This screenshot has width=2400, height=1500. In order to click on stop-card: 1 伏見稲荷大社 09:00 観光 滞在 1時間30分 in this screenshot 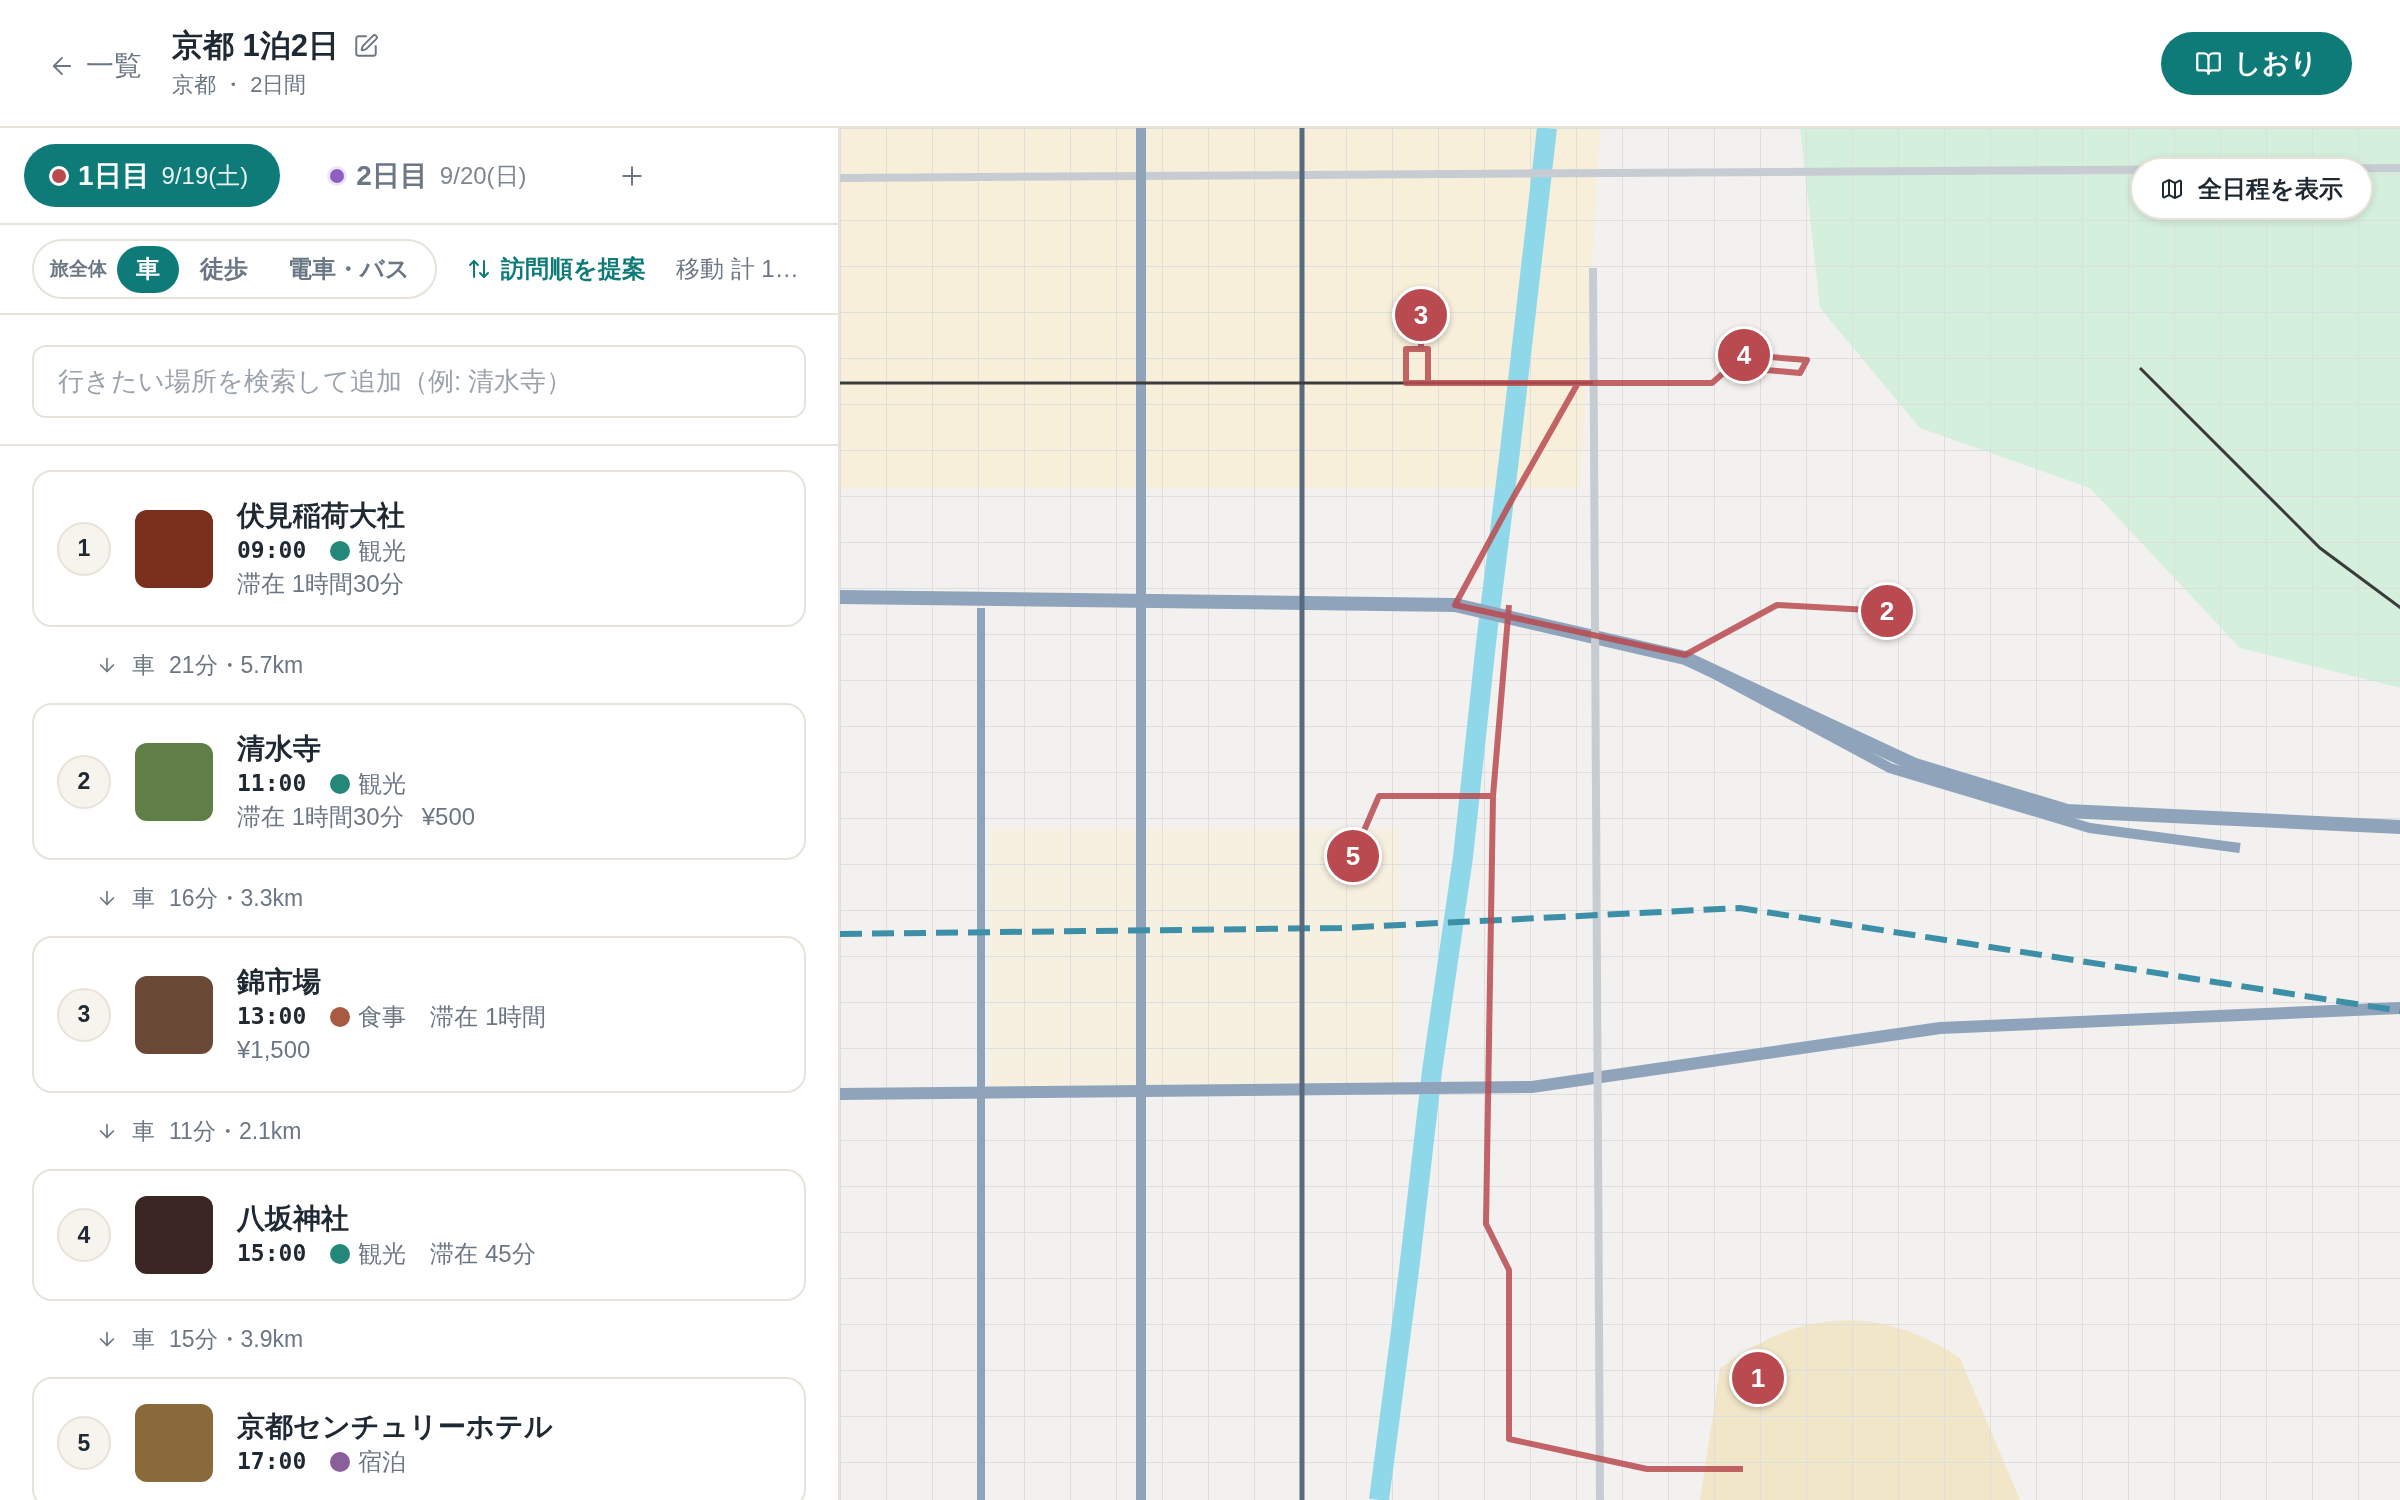, I will do `click(419, 548)`.